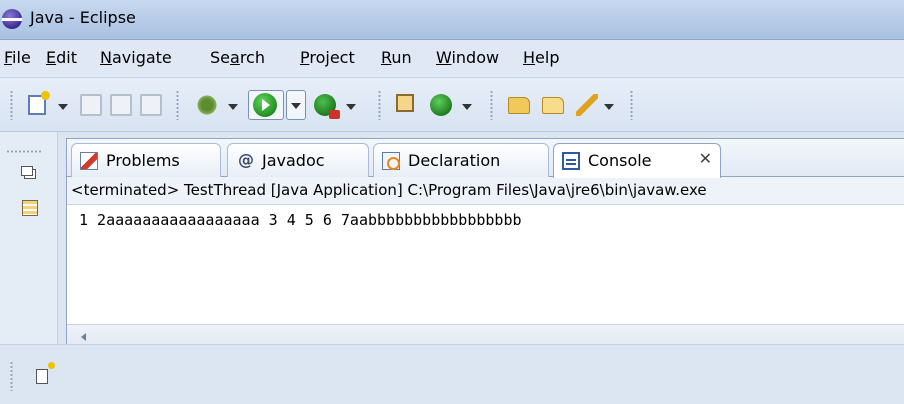 This screenshot has height=404, width=904. Describe the element at coordinates (28, 172) in the screenshot. I see `restore-icon` at that location.